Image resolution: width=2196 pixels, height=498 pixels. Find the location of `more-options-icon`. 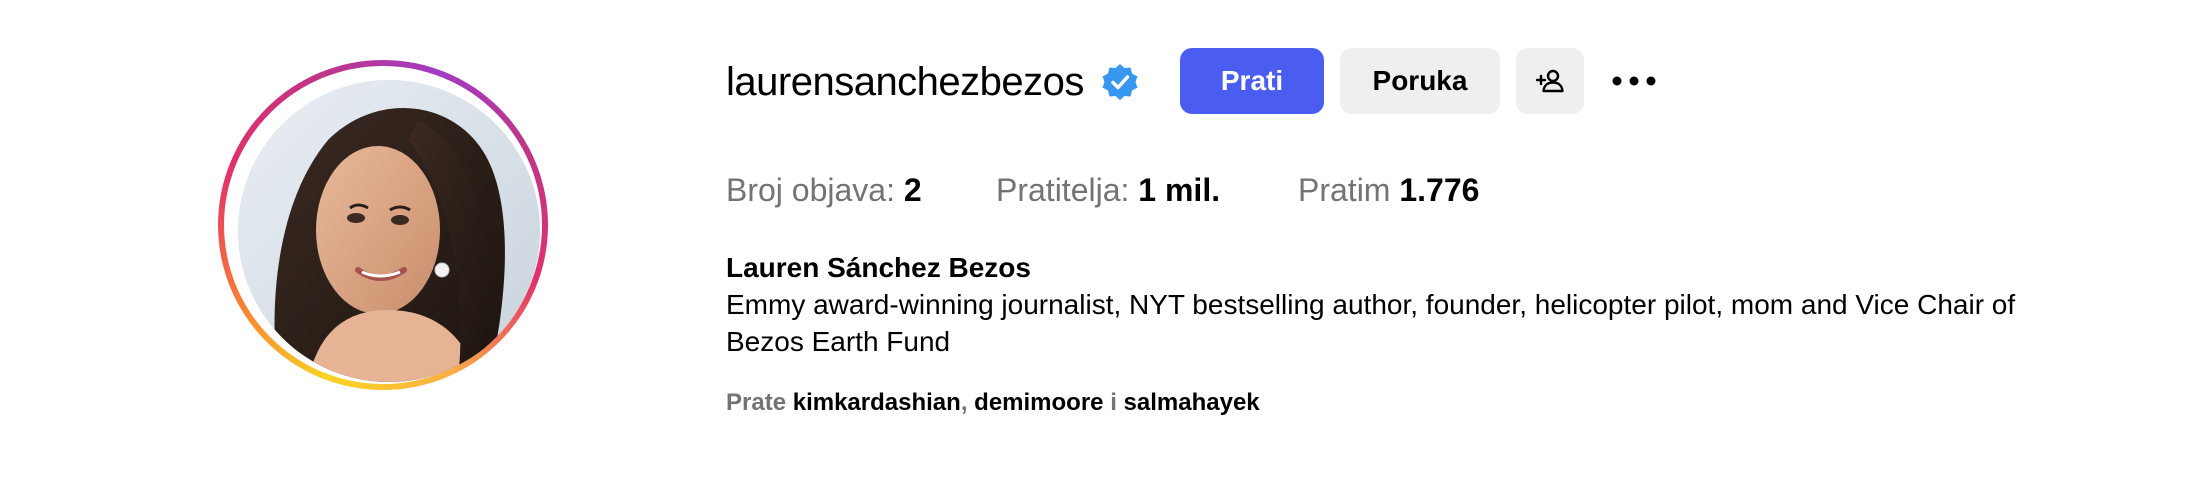

more-options-icon is located at coordinates (1634, 81).